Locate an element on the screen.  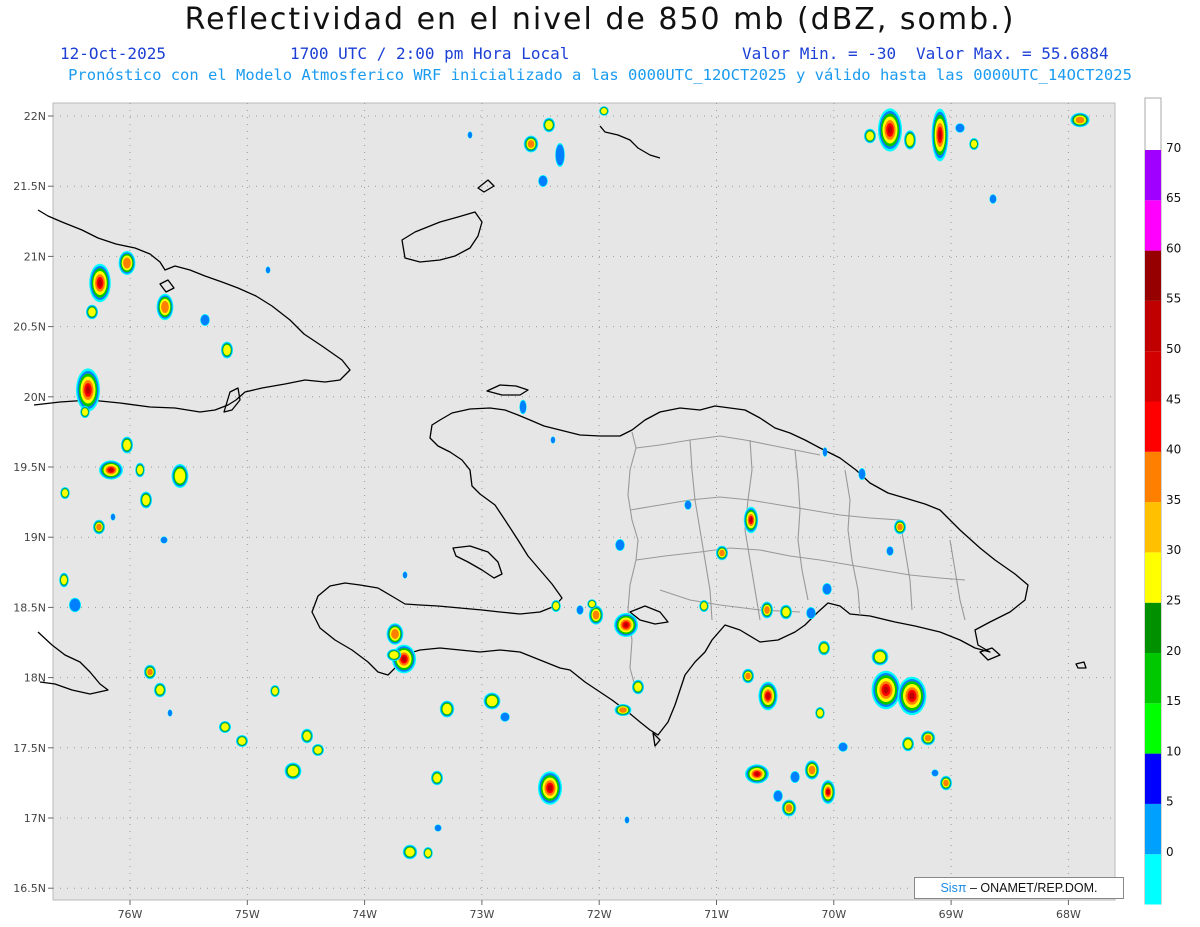
lat-label: 20.5N is located at coordinates (29, 327).